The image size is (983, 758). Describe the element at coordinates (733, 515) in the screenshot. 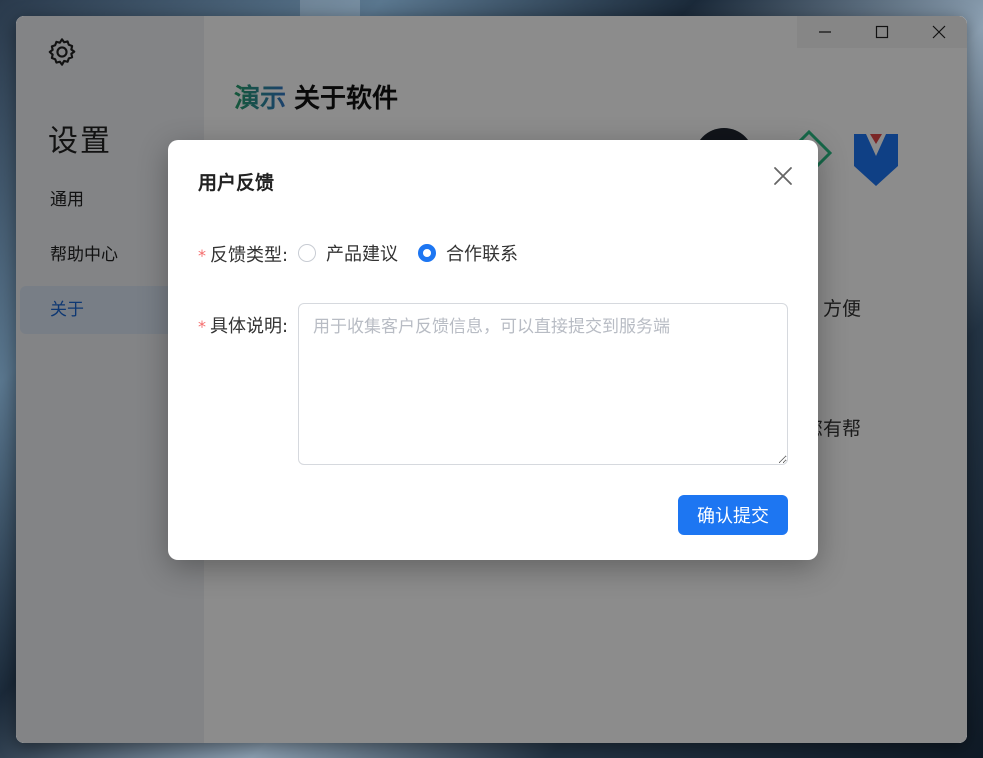

I see `submit-button: 确认提交` at that location.